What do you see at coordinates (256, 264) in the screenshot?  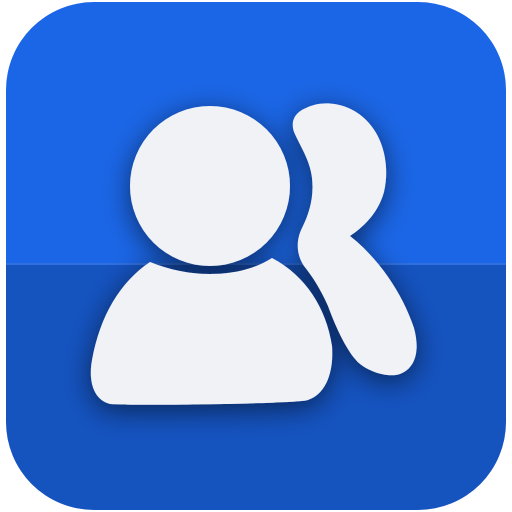 I see `tile-divider` at bounding box center [256, 264].